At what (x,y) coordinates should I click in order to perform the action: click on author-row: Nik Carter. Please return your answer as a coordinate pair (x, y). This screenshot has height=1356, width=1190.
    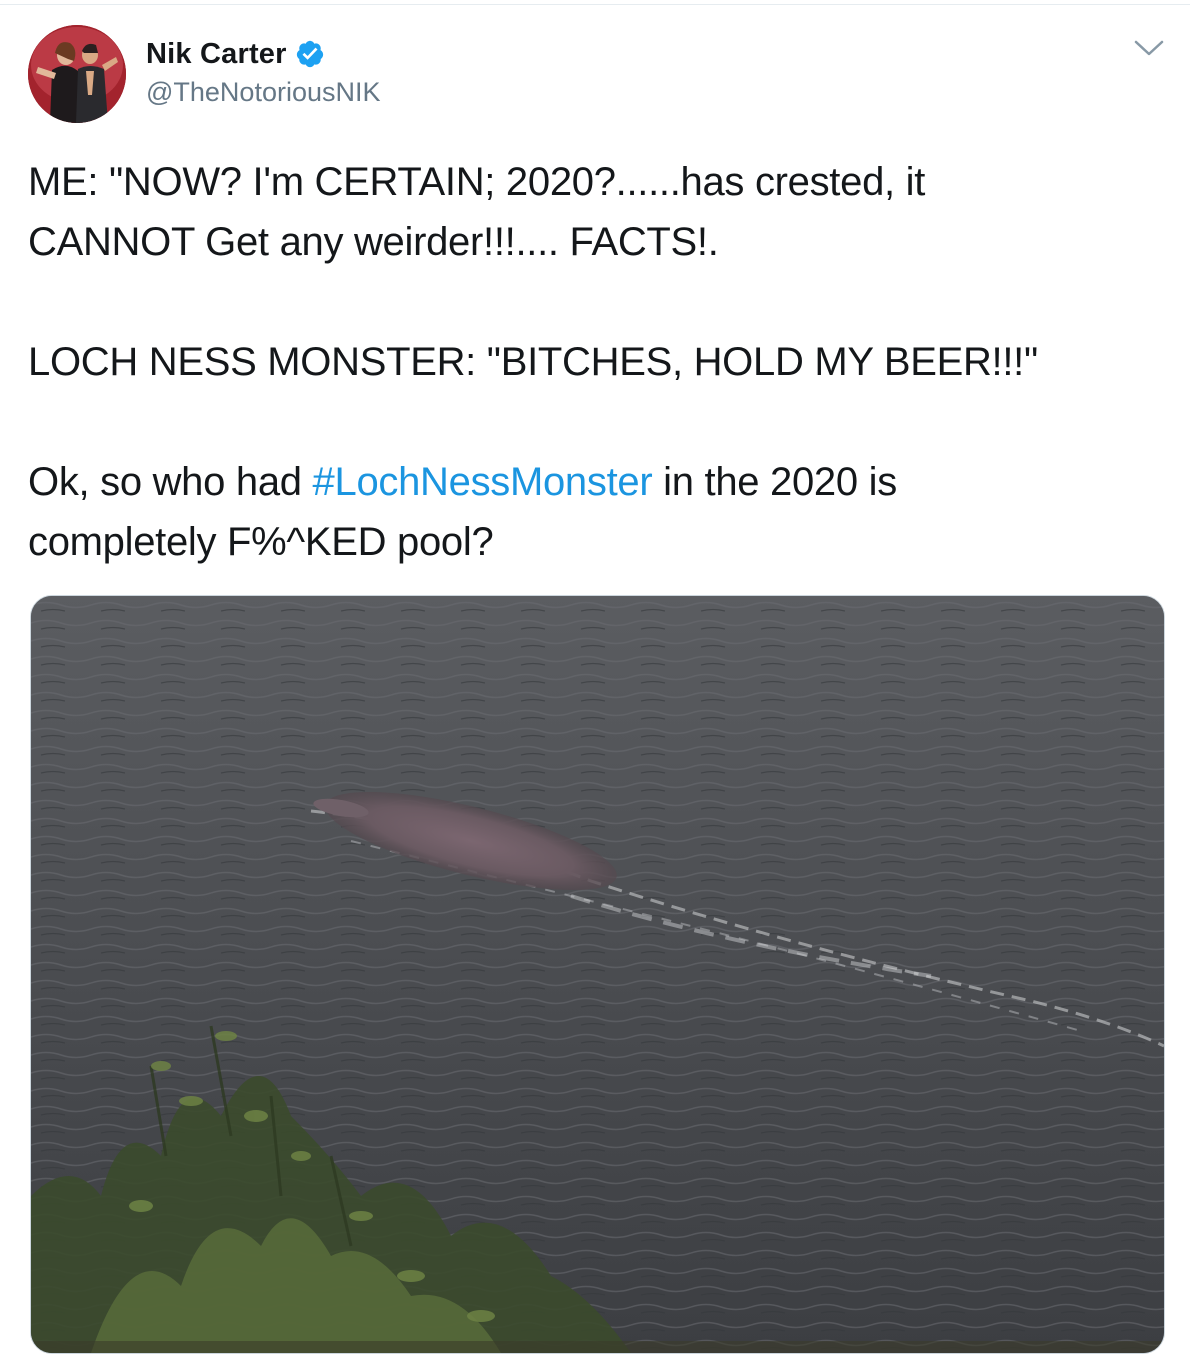
    Looking at the image, I should click on (235, 54).